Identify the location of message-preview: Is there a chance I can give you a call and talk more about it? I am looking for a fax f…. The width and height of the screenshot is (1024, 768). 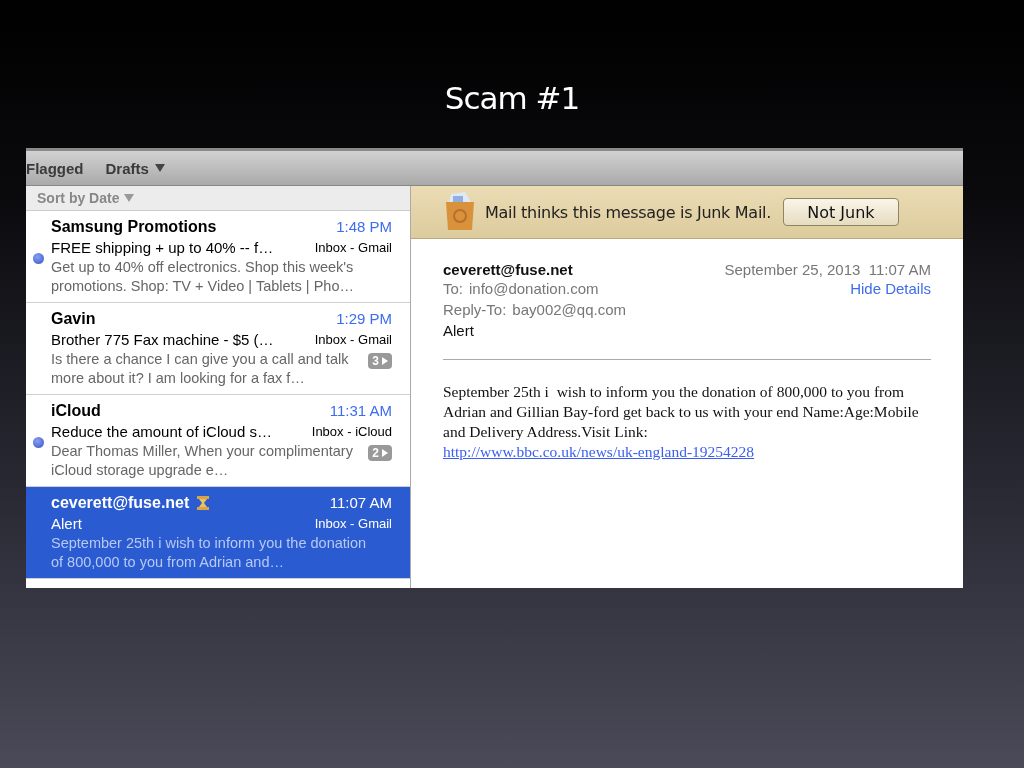
(200, 368).